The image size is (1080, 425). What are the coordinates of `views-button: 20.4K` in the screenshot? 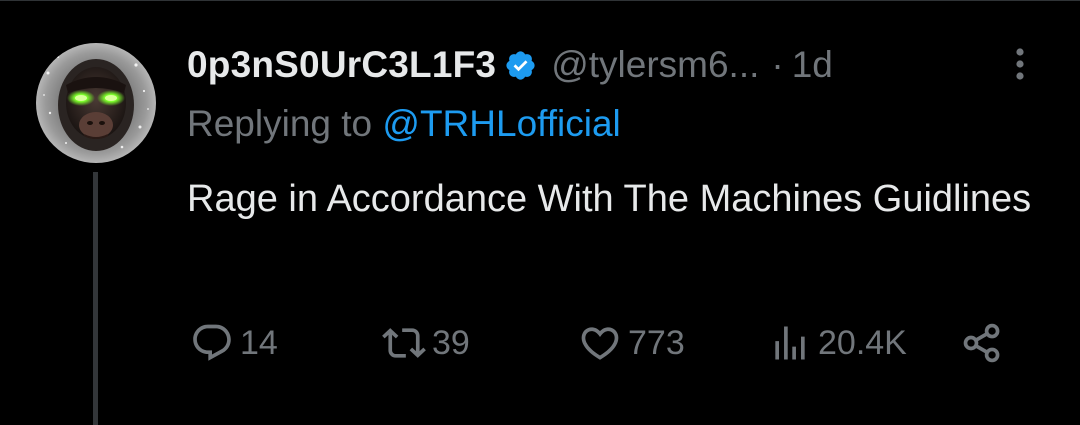 It's located at (837, 343).